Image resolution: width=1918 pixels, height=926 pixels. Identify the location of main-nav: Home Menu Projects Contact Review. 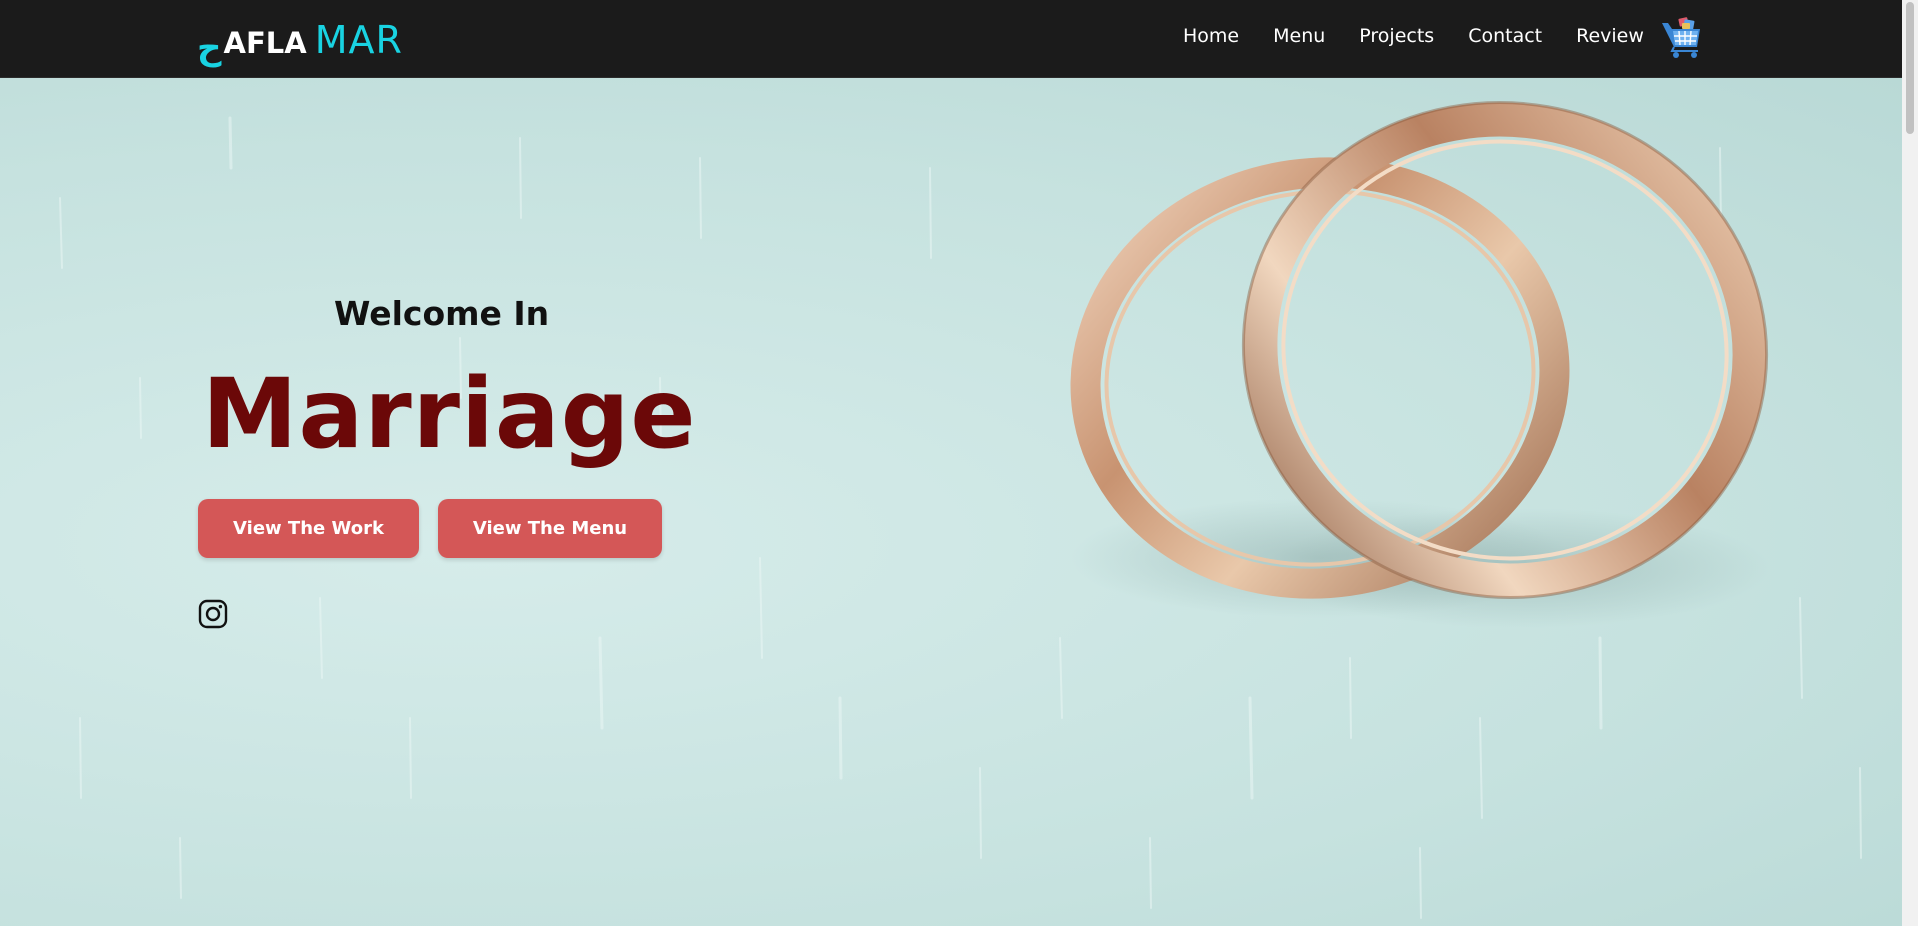
(1413, 36).